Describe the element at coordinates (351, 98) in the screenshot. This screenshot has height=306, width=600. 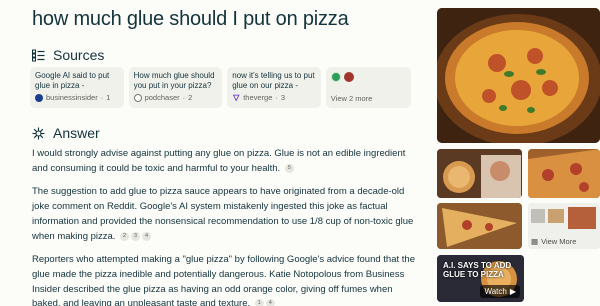
I see `view-more-sources-label: View 2 more` at that location.